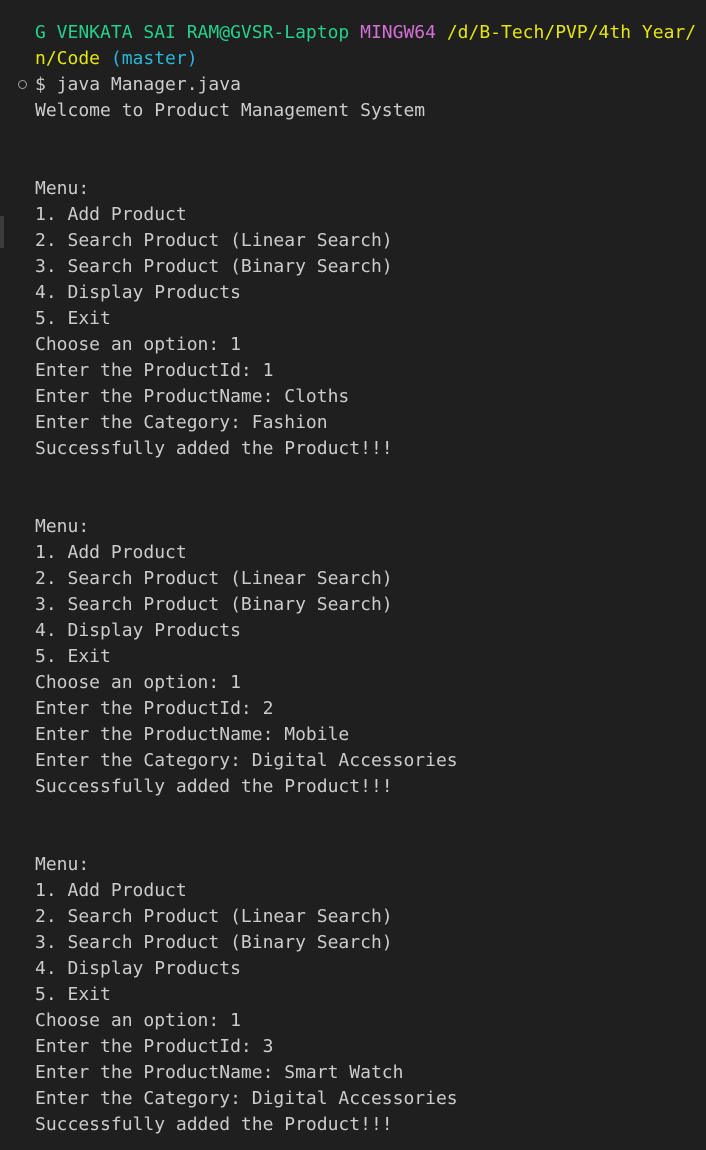  Describe the element at coordinates (398, 32) in the screenshot. I see `prompt-msystem: MINGW64` at that location.